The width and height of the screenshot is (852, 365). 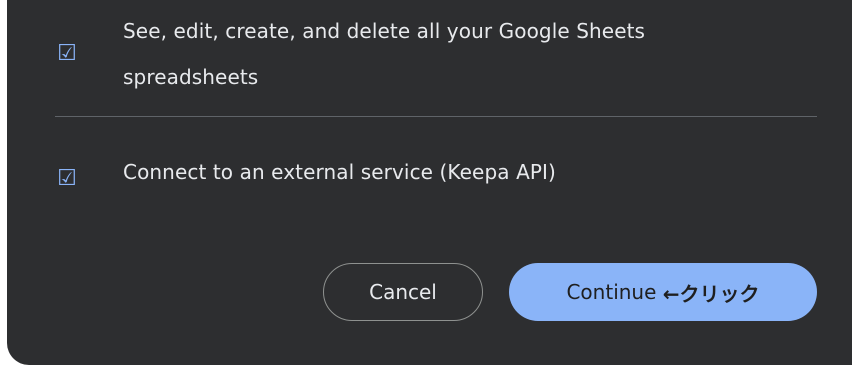 I want to click on cancel-button-label: Cancel, so click(x=403, y=292).